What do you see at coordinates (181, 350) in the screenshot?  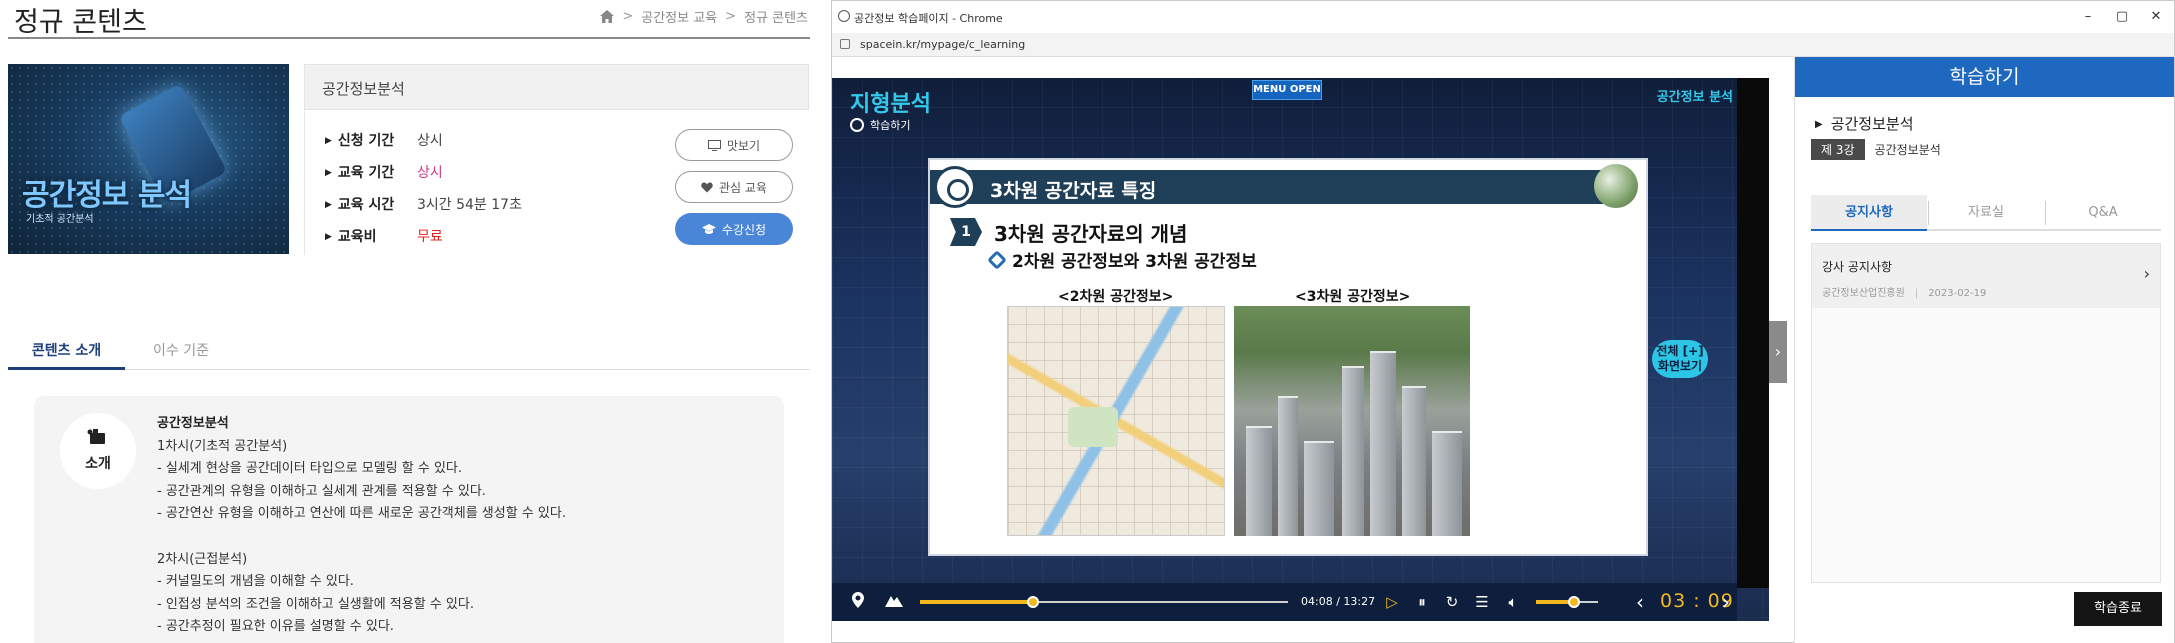 I see `tab-completion-criteria: 이수 기준` at bounding box center [181, 350].